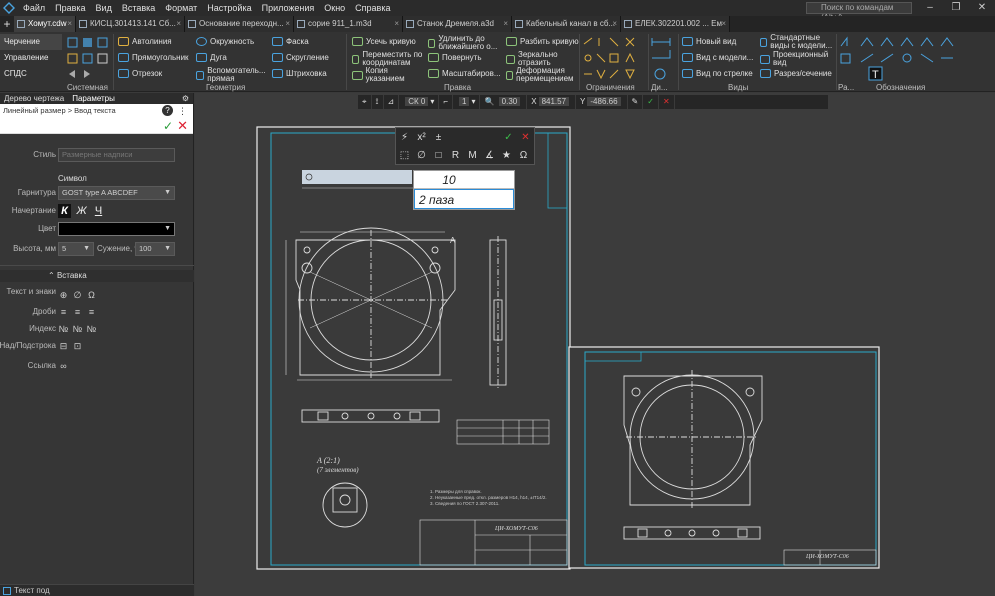  What do you see at coordinates (798, 59) in the screenshot?
I see `projection-view-button: Проекционный вид` at bounding box center [798, 59].